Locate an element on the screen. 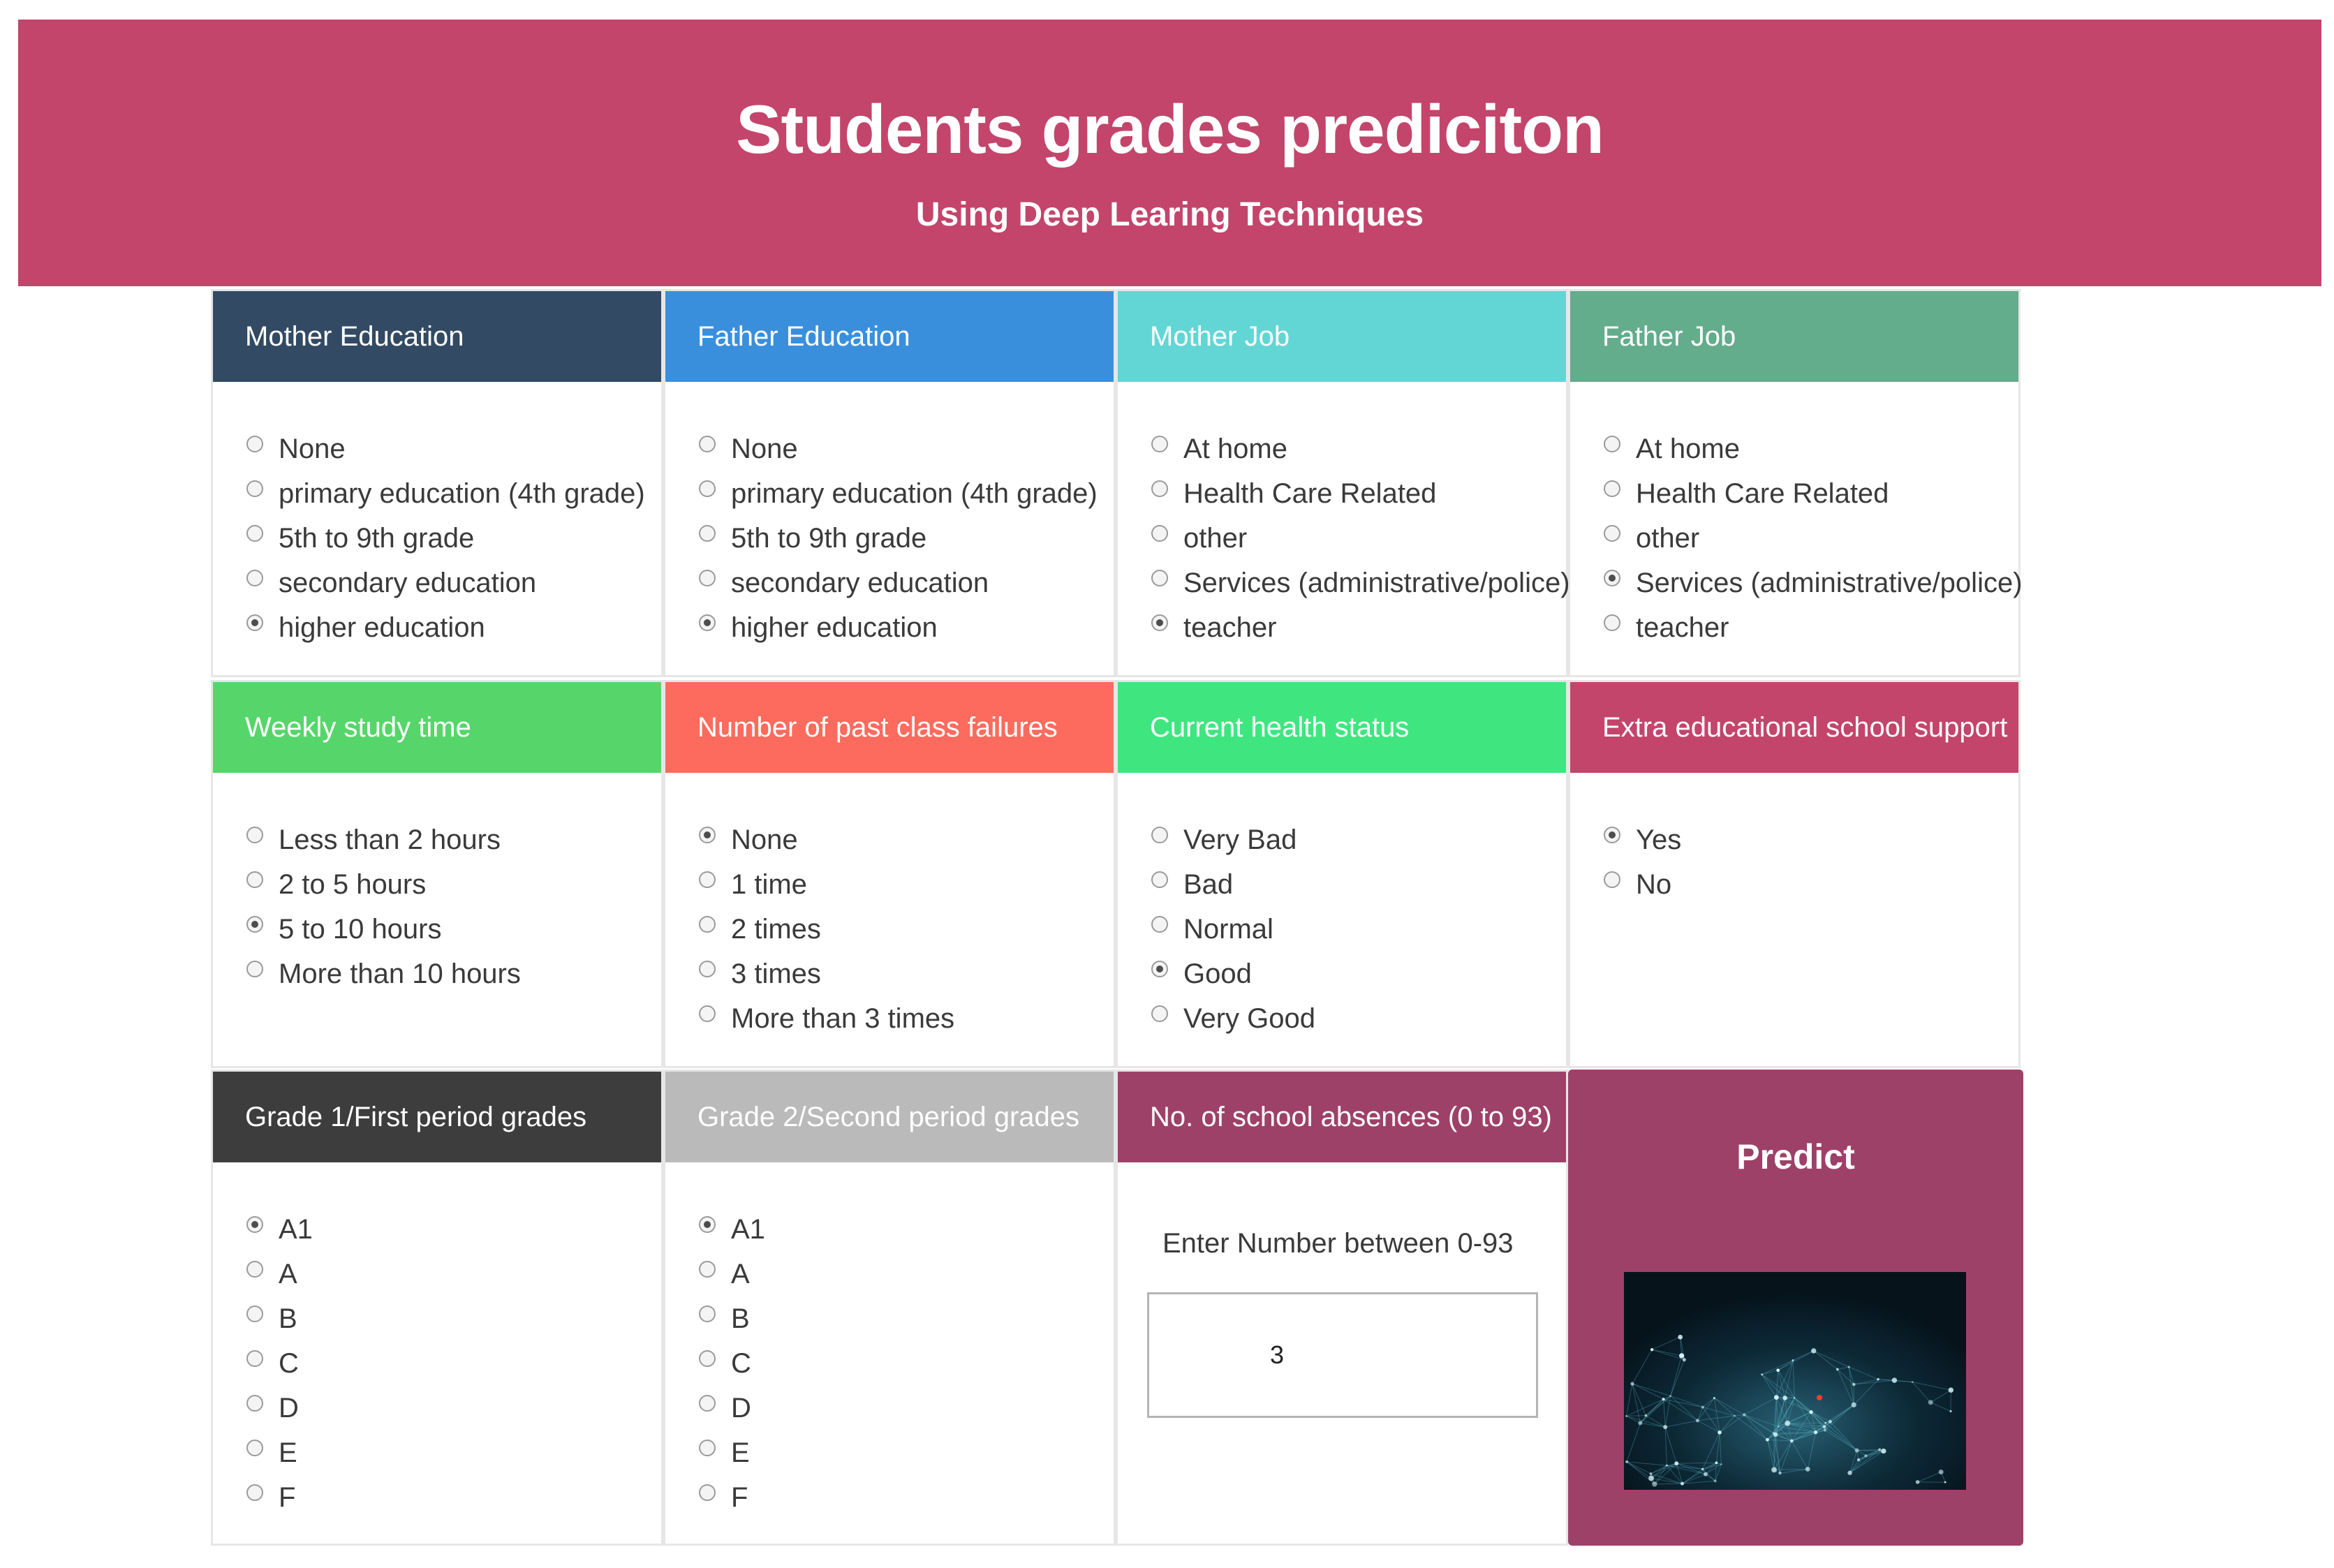  radio-option: More than 10 hours is located at coordinates (383, 974).